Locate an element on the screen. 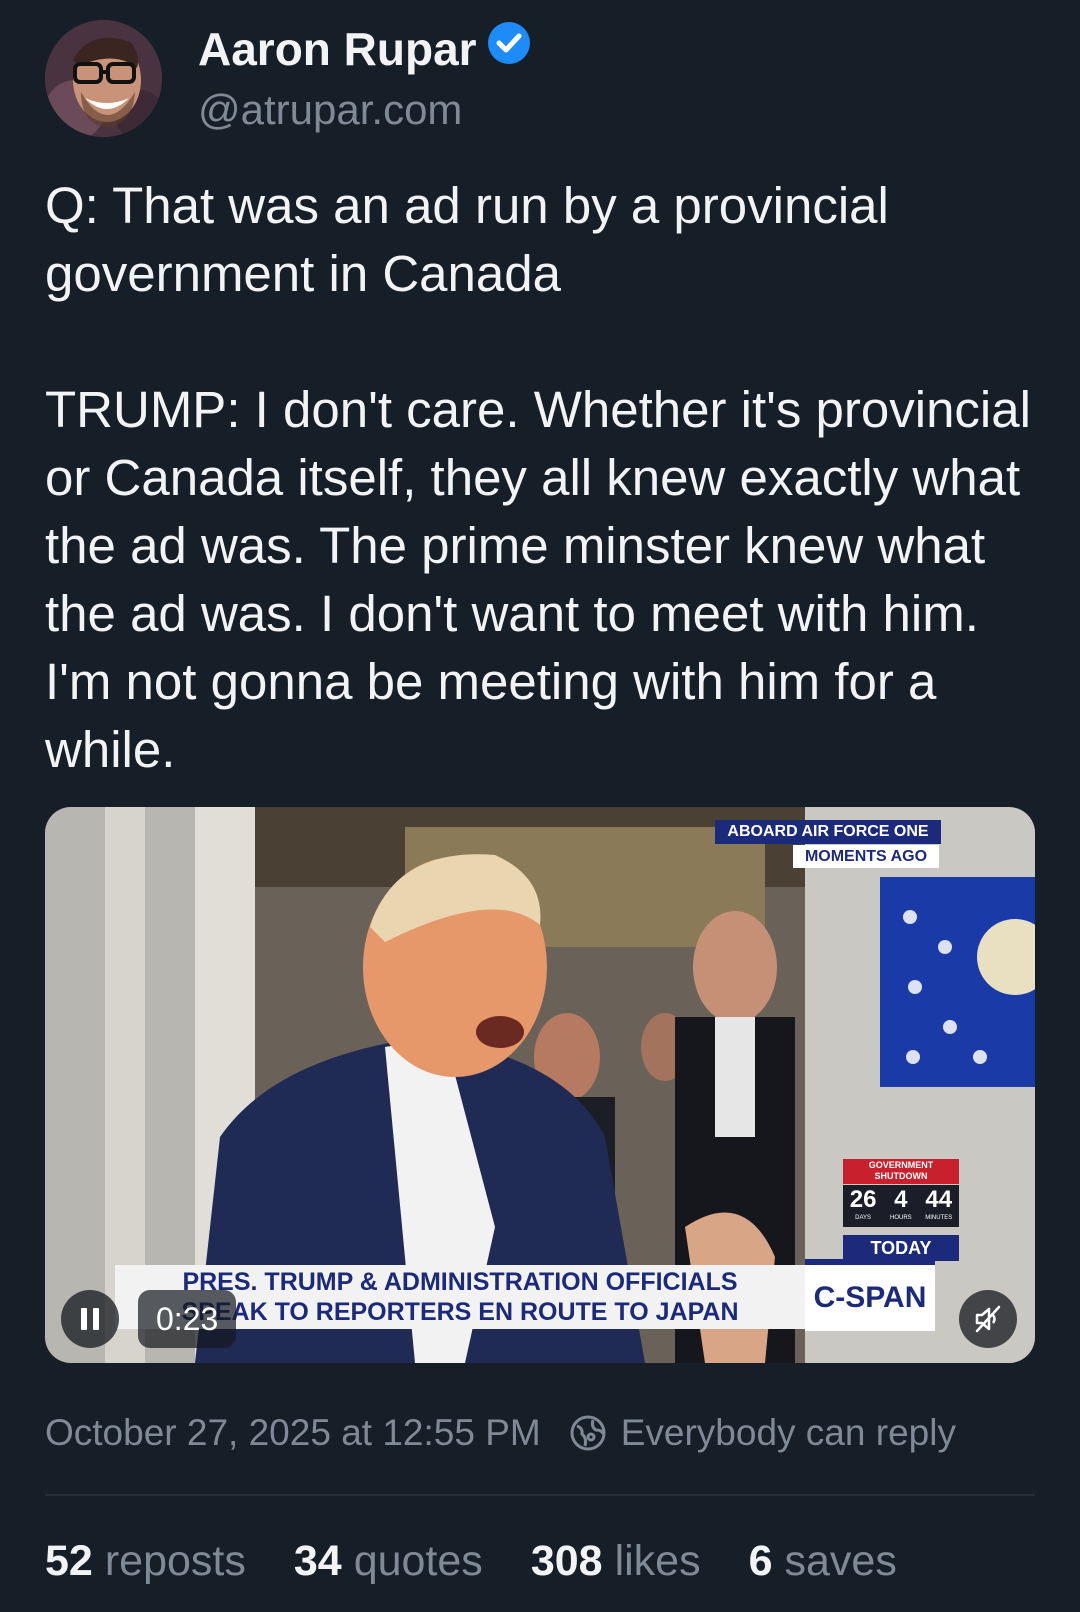  speaker-muted-icon is located at coordinates (988, 1319).